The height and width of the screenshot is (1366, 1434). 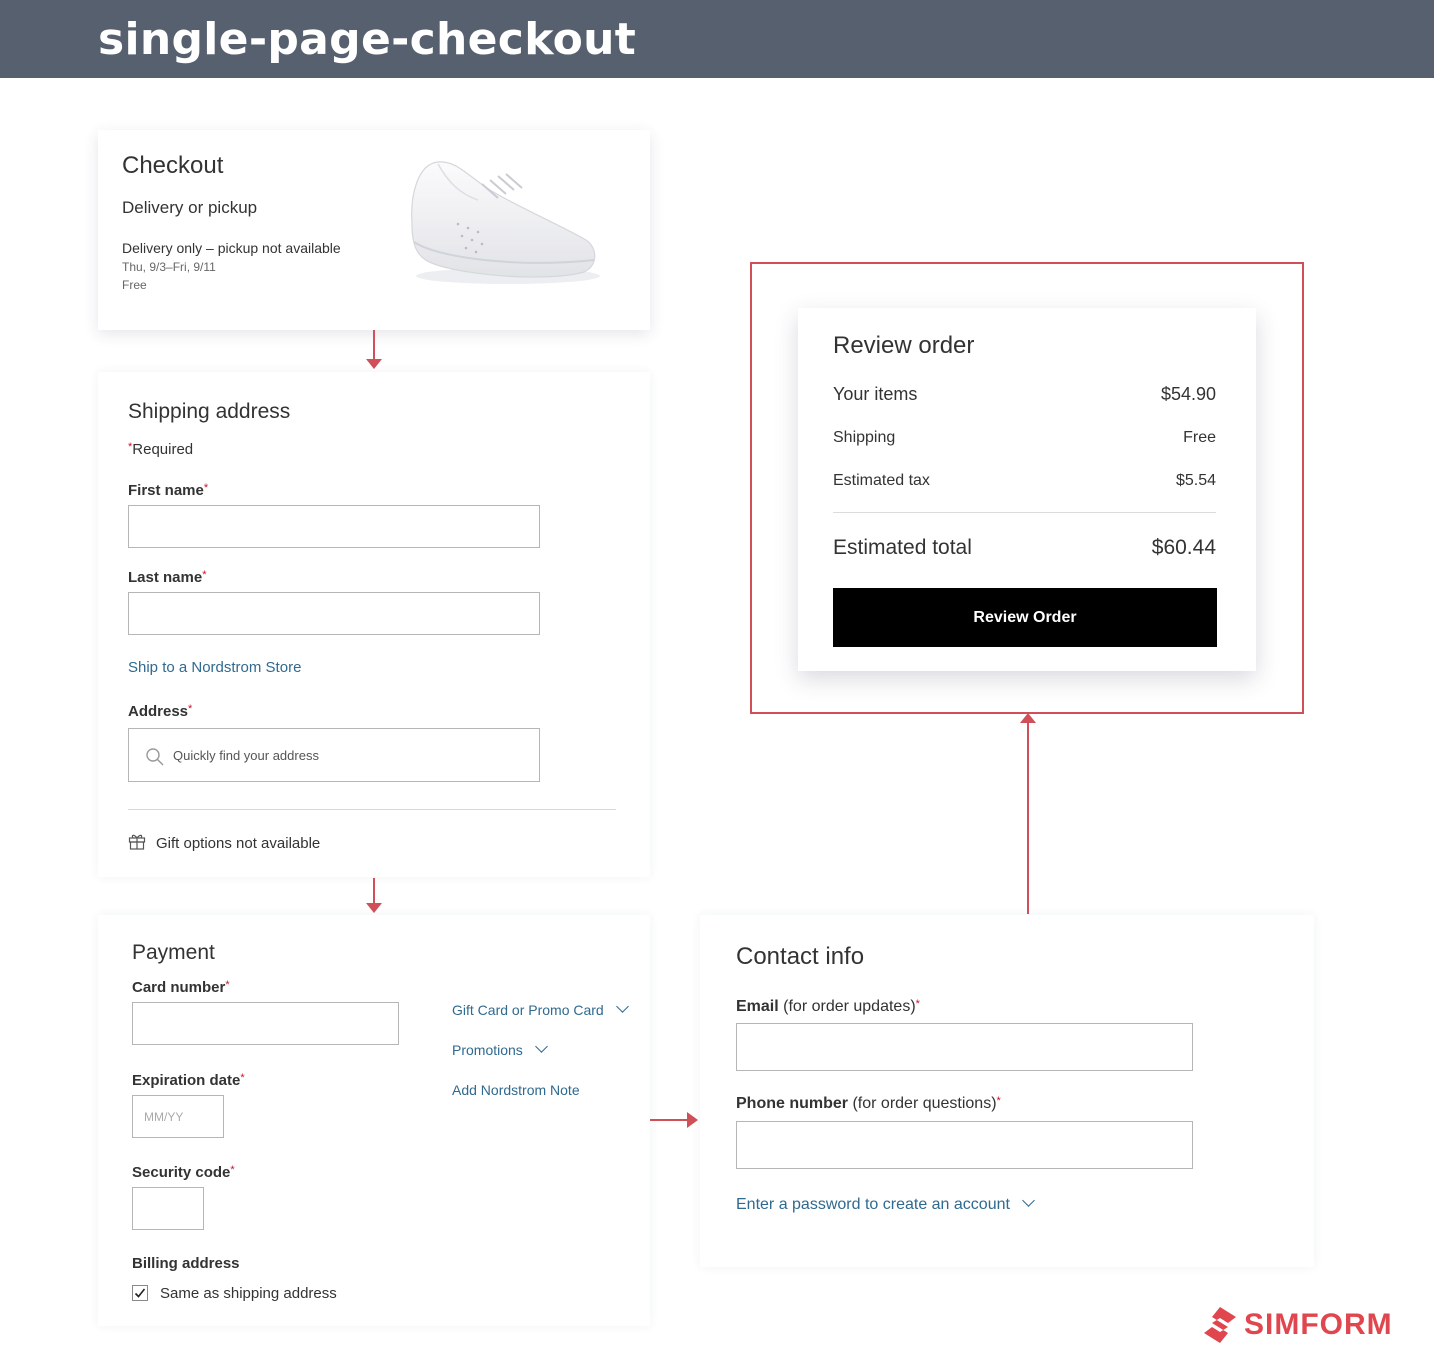 I want to click on review-items-row: Your items $54.90, so click(x=1024, y=394).